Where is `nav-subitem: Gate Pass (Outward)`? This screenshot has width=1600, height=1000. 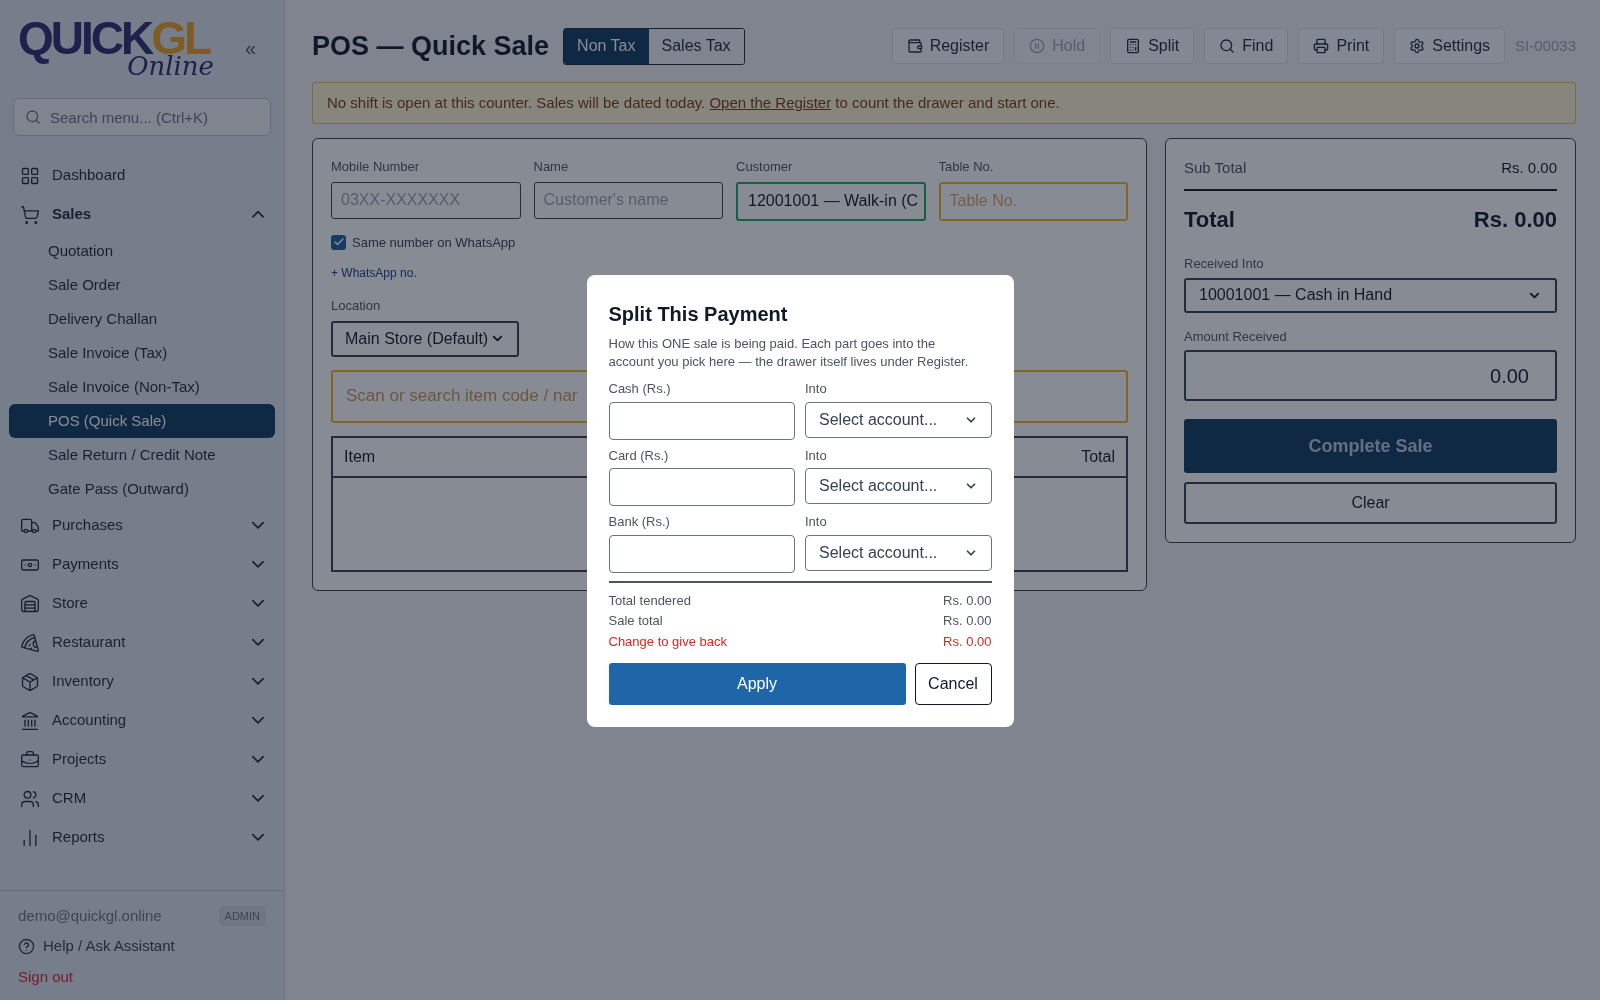 nav-subitem: Gate Pass (Outward) is located at coordinates (142, 489).